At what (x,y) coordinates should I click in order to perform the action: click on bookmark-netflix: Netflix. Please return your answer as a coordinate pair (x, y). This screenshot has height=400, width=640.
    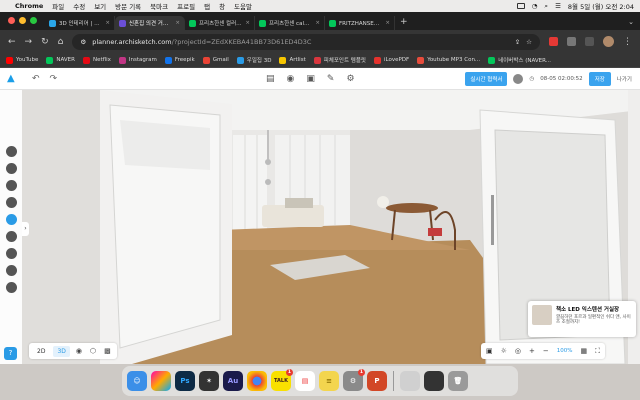
    Looking at the image, I should click on (96, 60).